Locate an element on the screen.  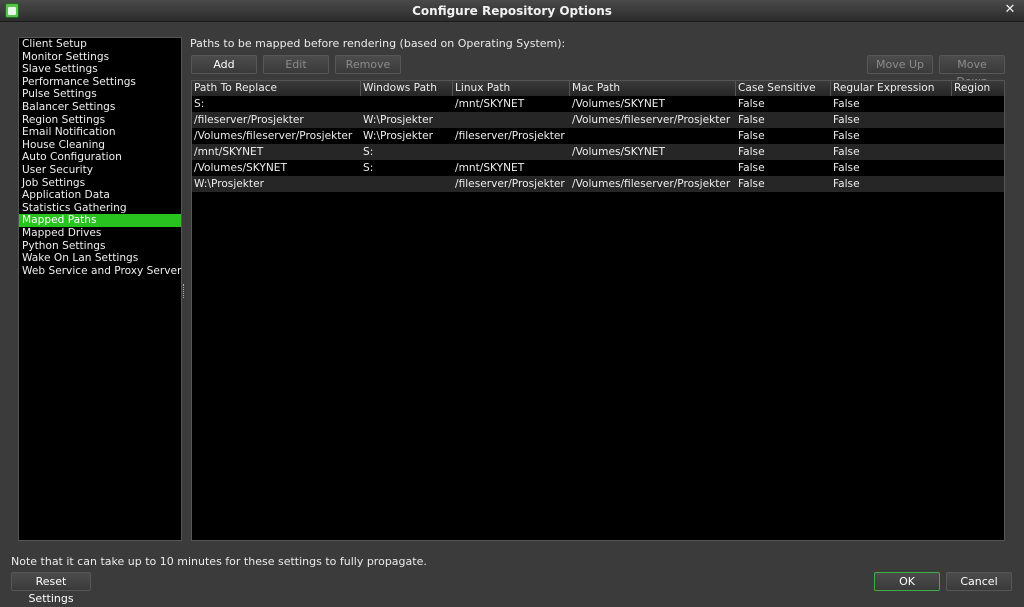
sidebar-item-email-notification: Email Notification is located at coordinates (100, 132).